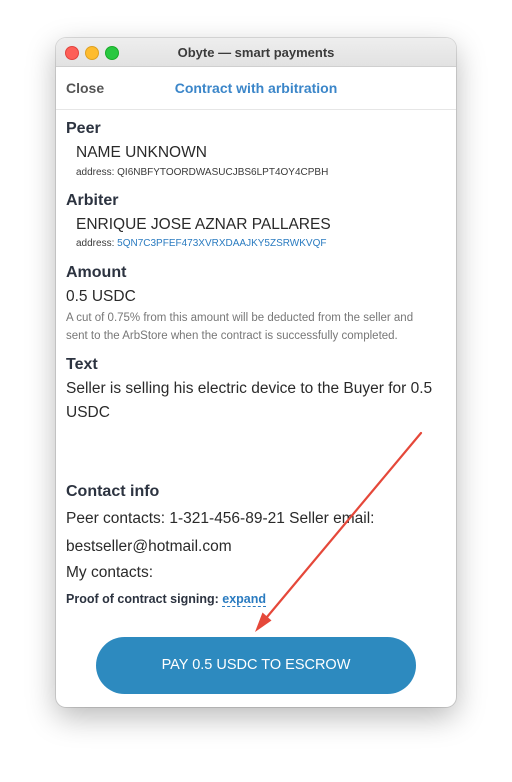  I want to click on arbiter-name: ENRIQUE JOSE AZNAR PALLARES, so click(203, 224).